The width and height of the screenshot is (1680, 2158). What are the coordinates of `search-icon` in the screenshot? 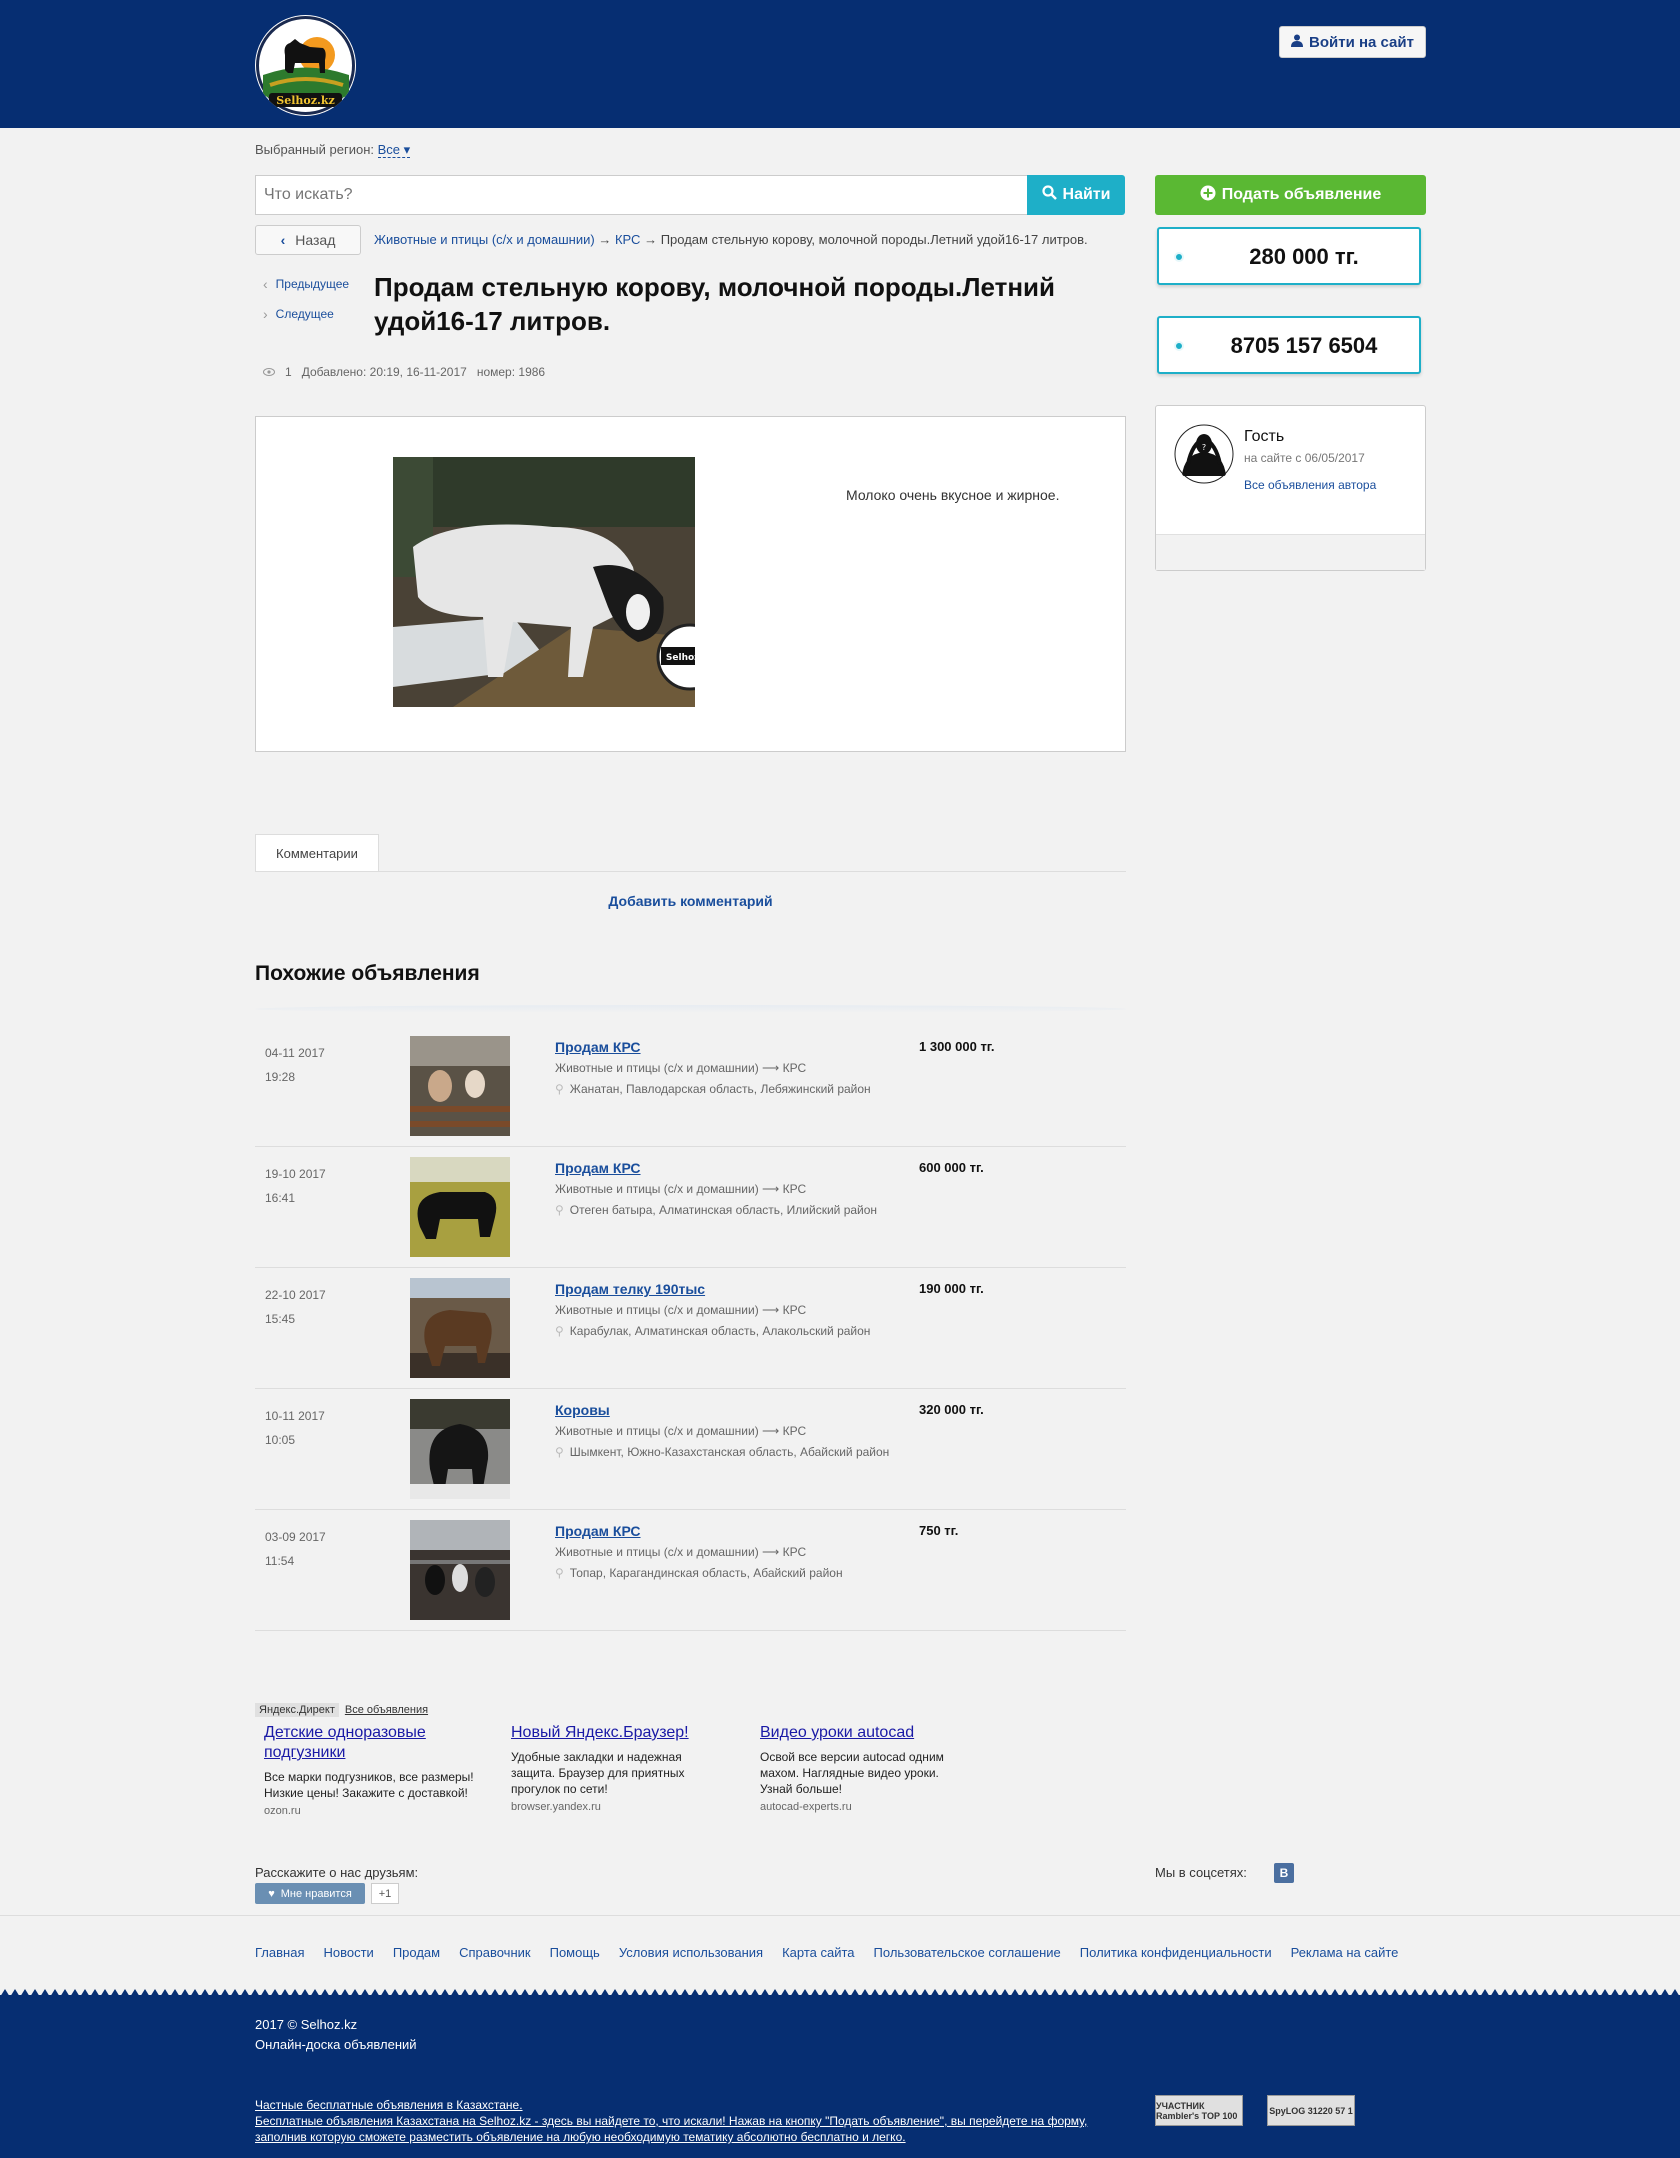 It's located at (1049, 195).